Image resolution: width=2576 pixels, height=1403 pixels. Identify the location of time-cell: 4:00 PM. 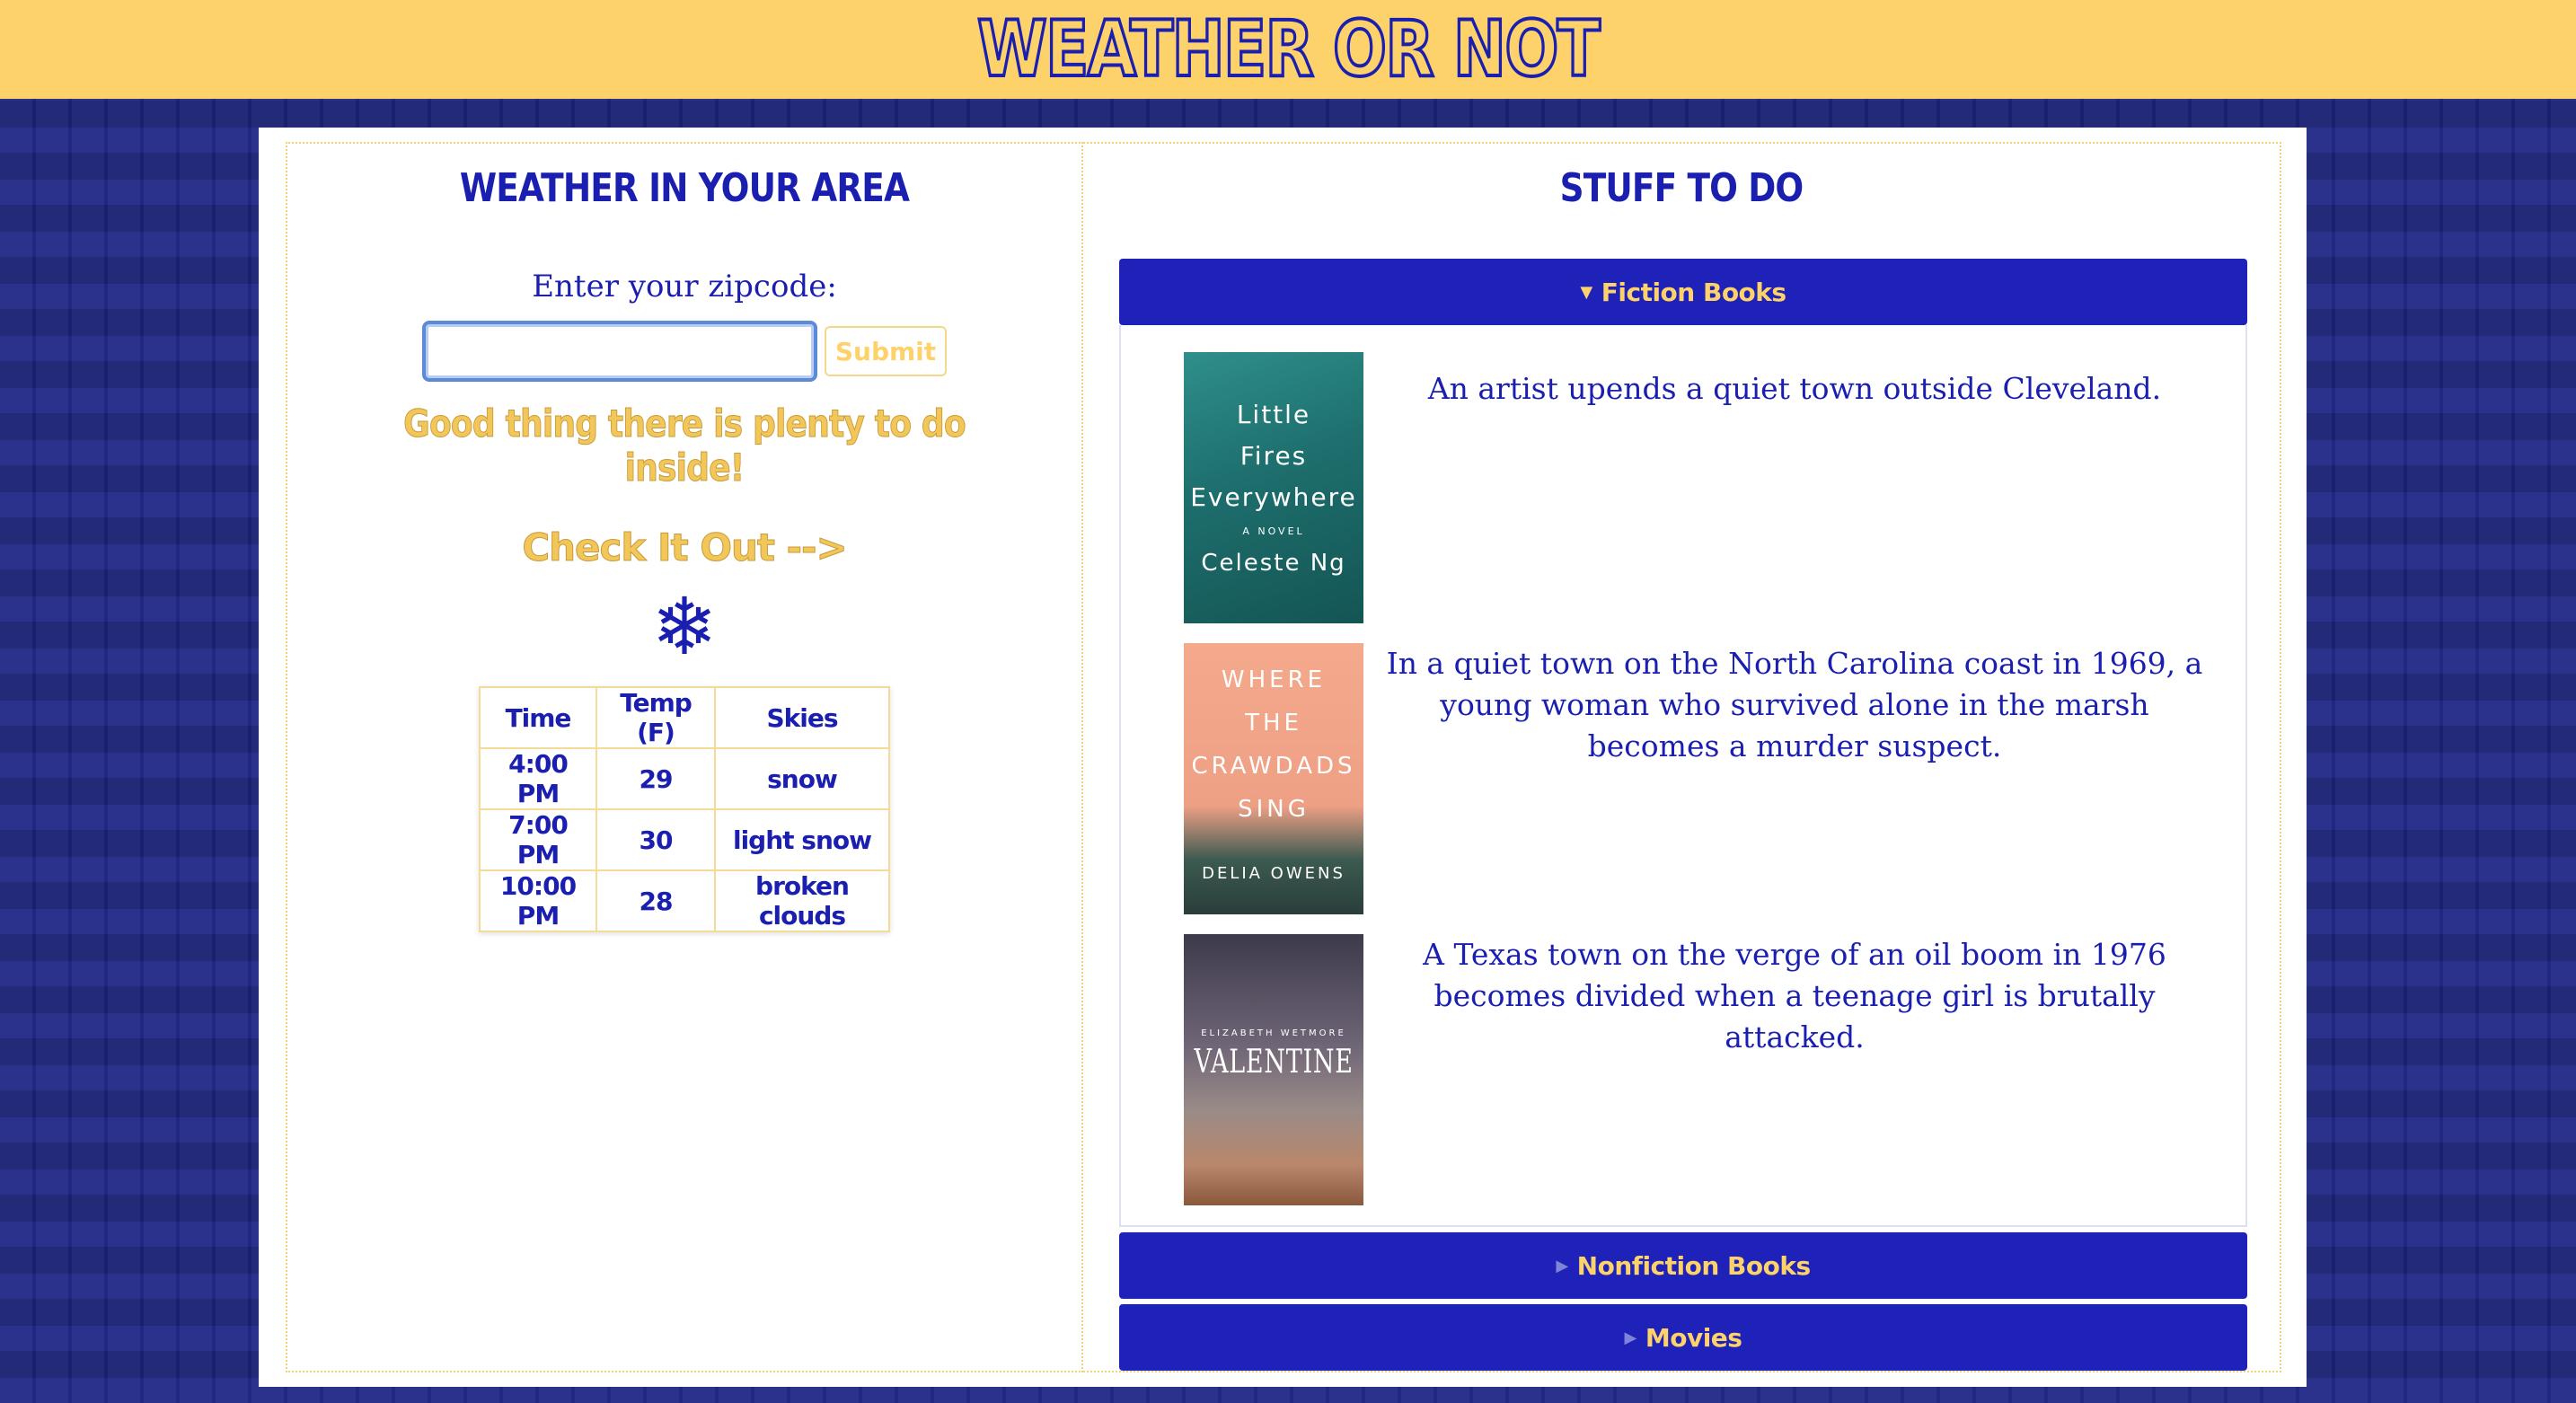
(538, 778).